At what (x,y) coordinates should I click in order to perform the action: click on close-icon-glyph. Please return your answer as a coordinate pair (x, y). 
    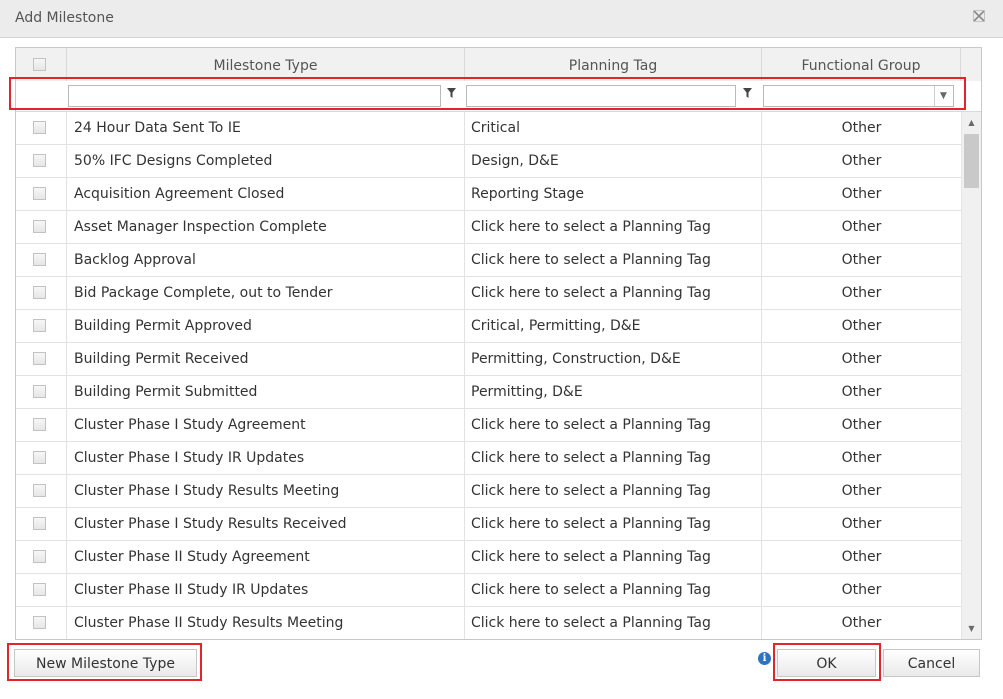
    Looking at the image, I should click on (979, 16).